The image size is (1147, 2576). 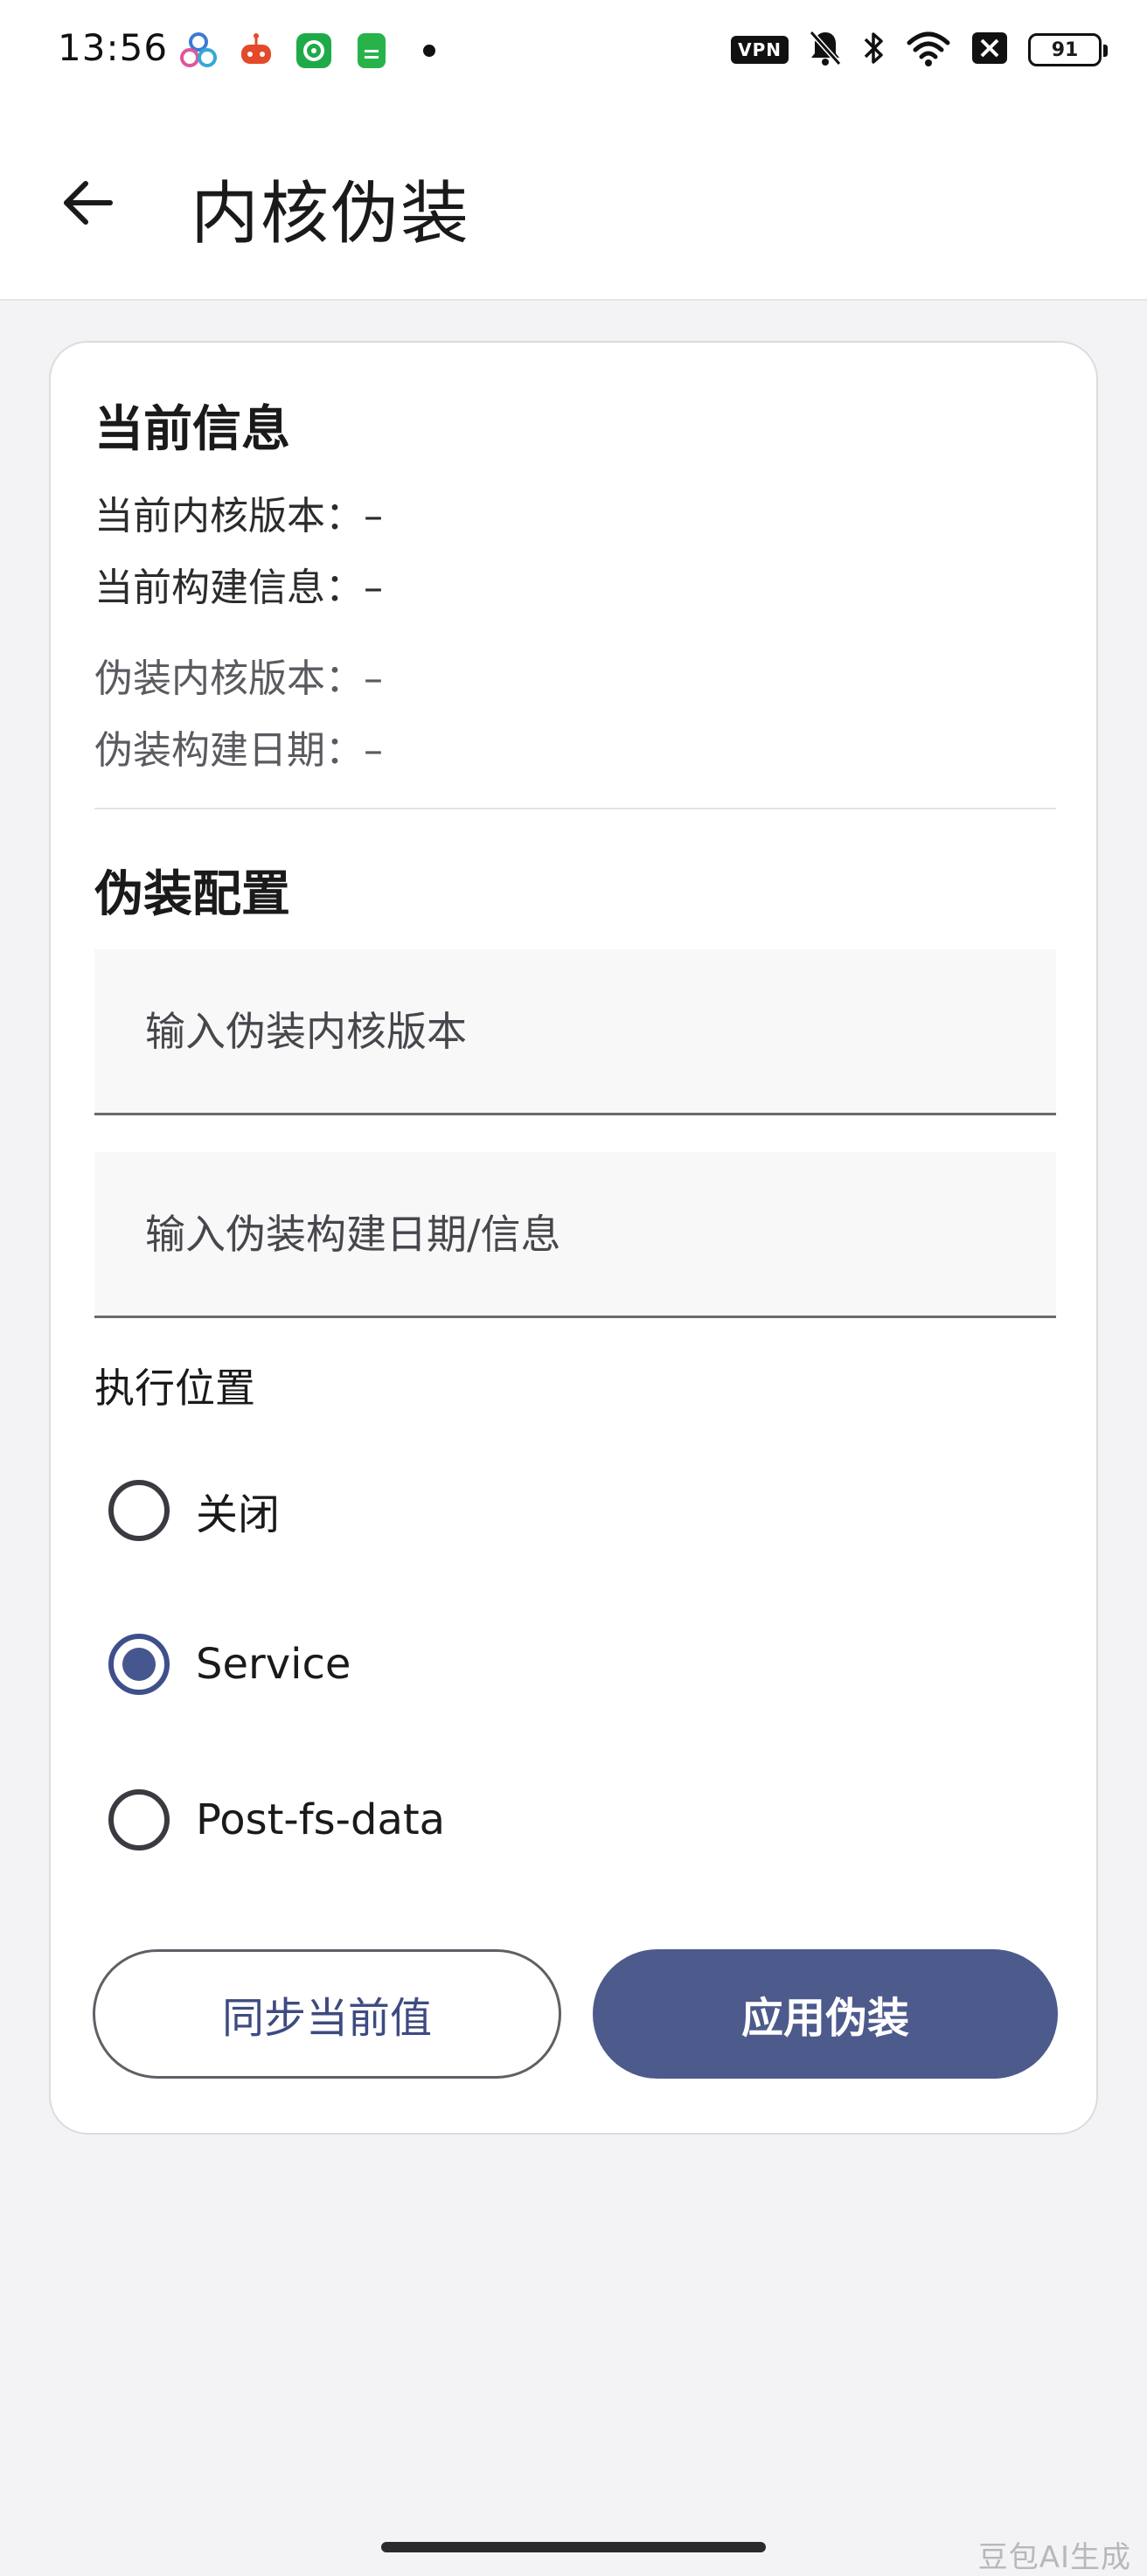 I want to click on radio-option-post-fs-data: Post-fs-data, so click(x=458, y=1820).